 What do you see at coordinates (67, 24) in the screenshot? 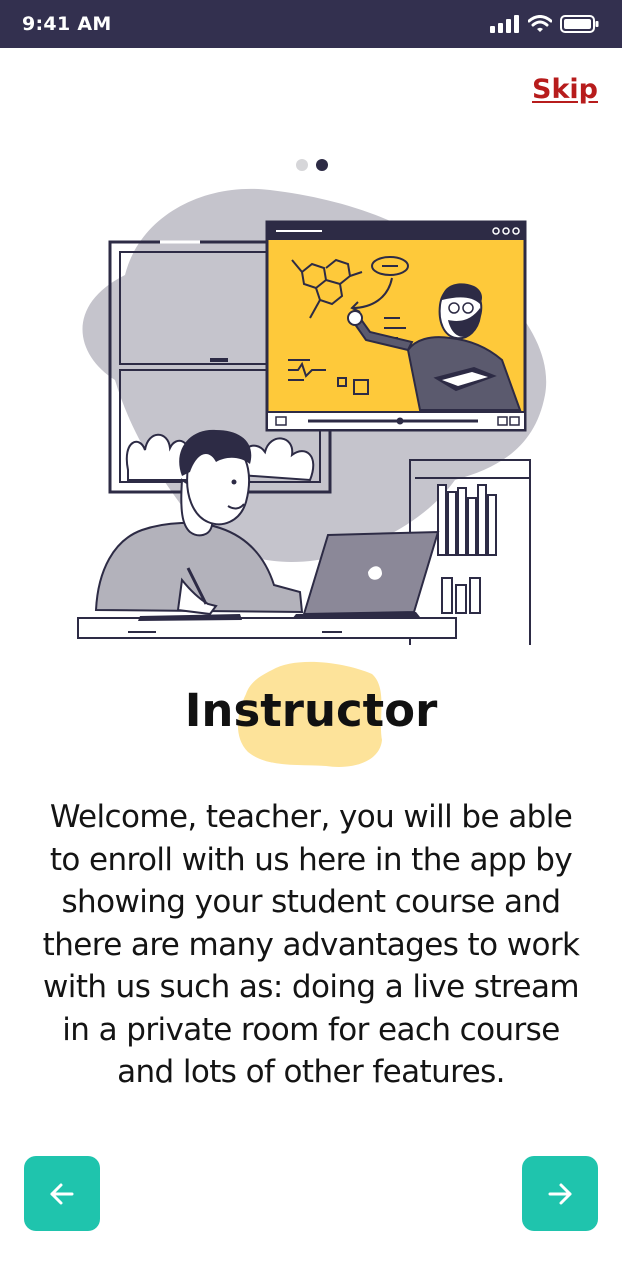
I see `status-time: 9:41 AM` at bounding box center [67, 24].